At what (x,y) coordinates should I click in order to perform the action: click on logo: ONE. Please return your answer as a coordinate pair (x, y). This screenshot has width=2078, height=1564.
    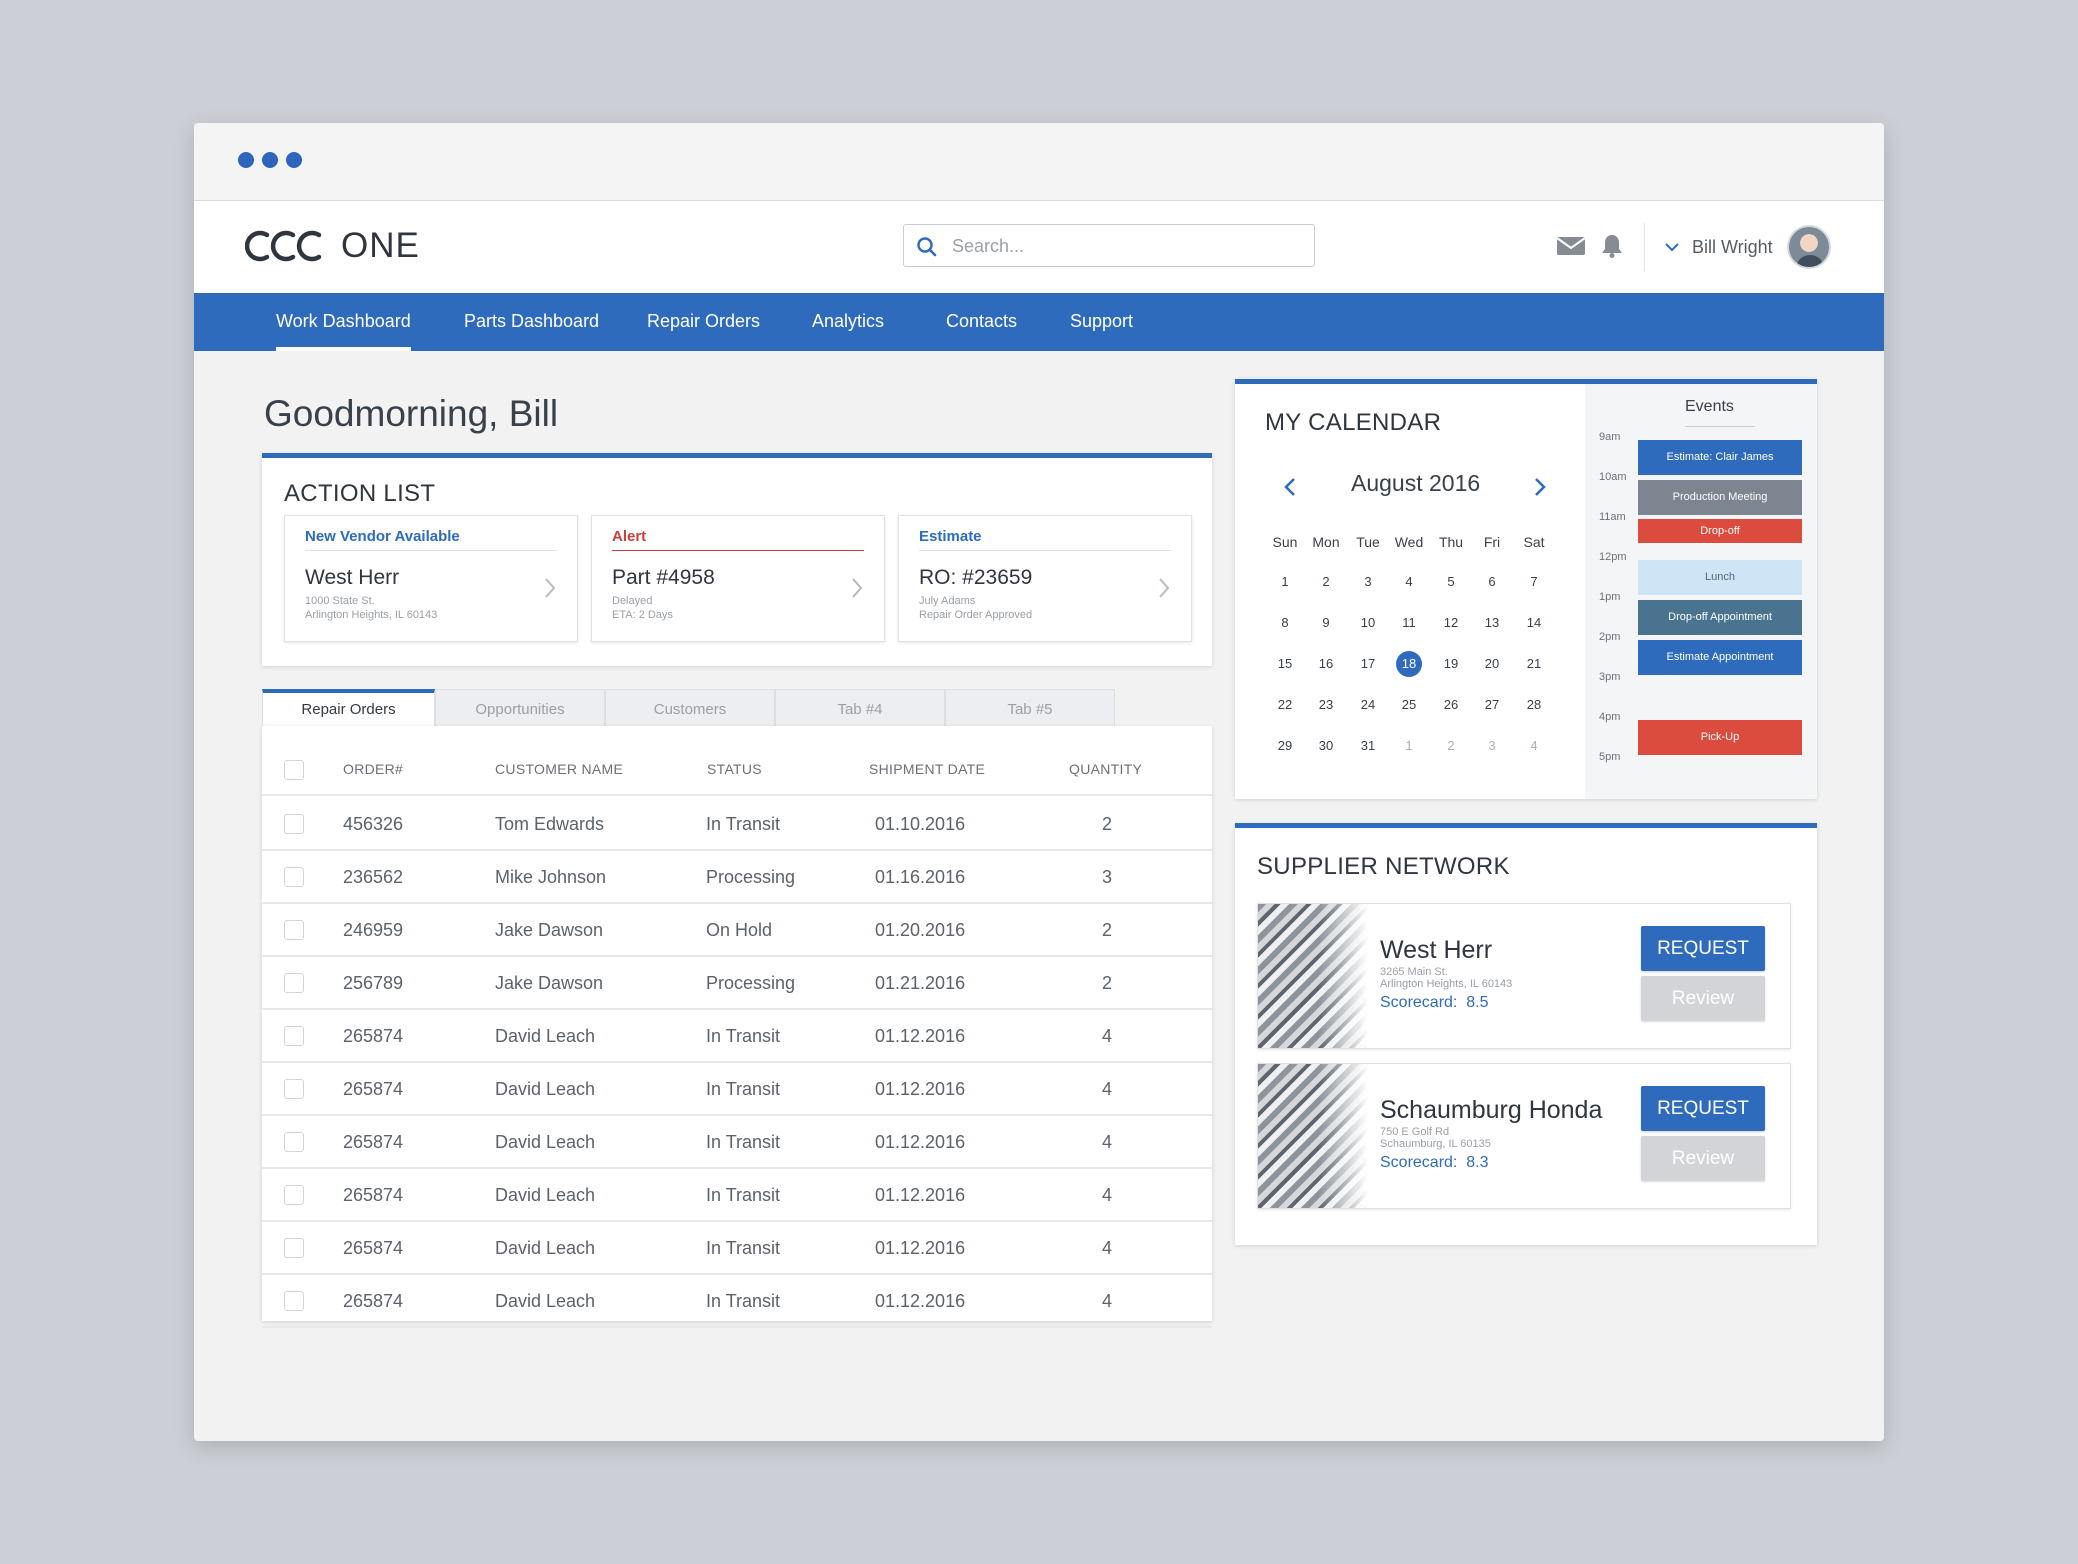
    Looking at the image, I should click on (332, 246).